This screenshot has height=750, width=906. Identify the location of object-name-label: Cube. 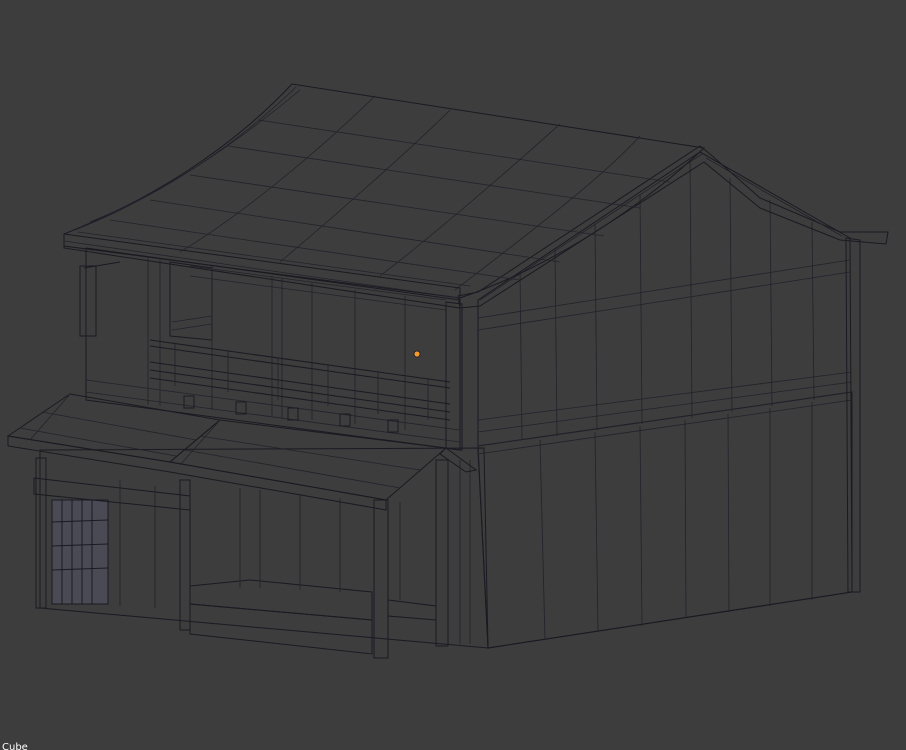
(15, 746).